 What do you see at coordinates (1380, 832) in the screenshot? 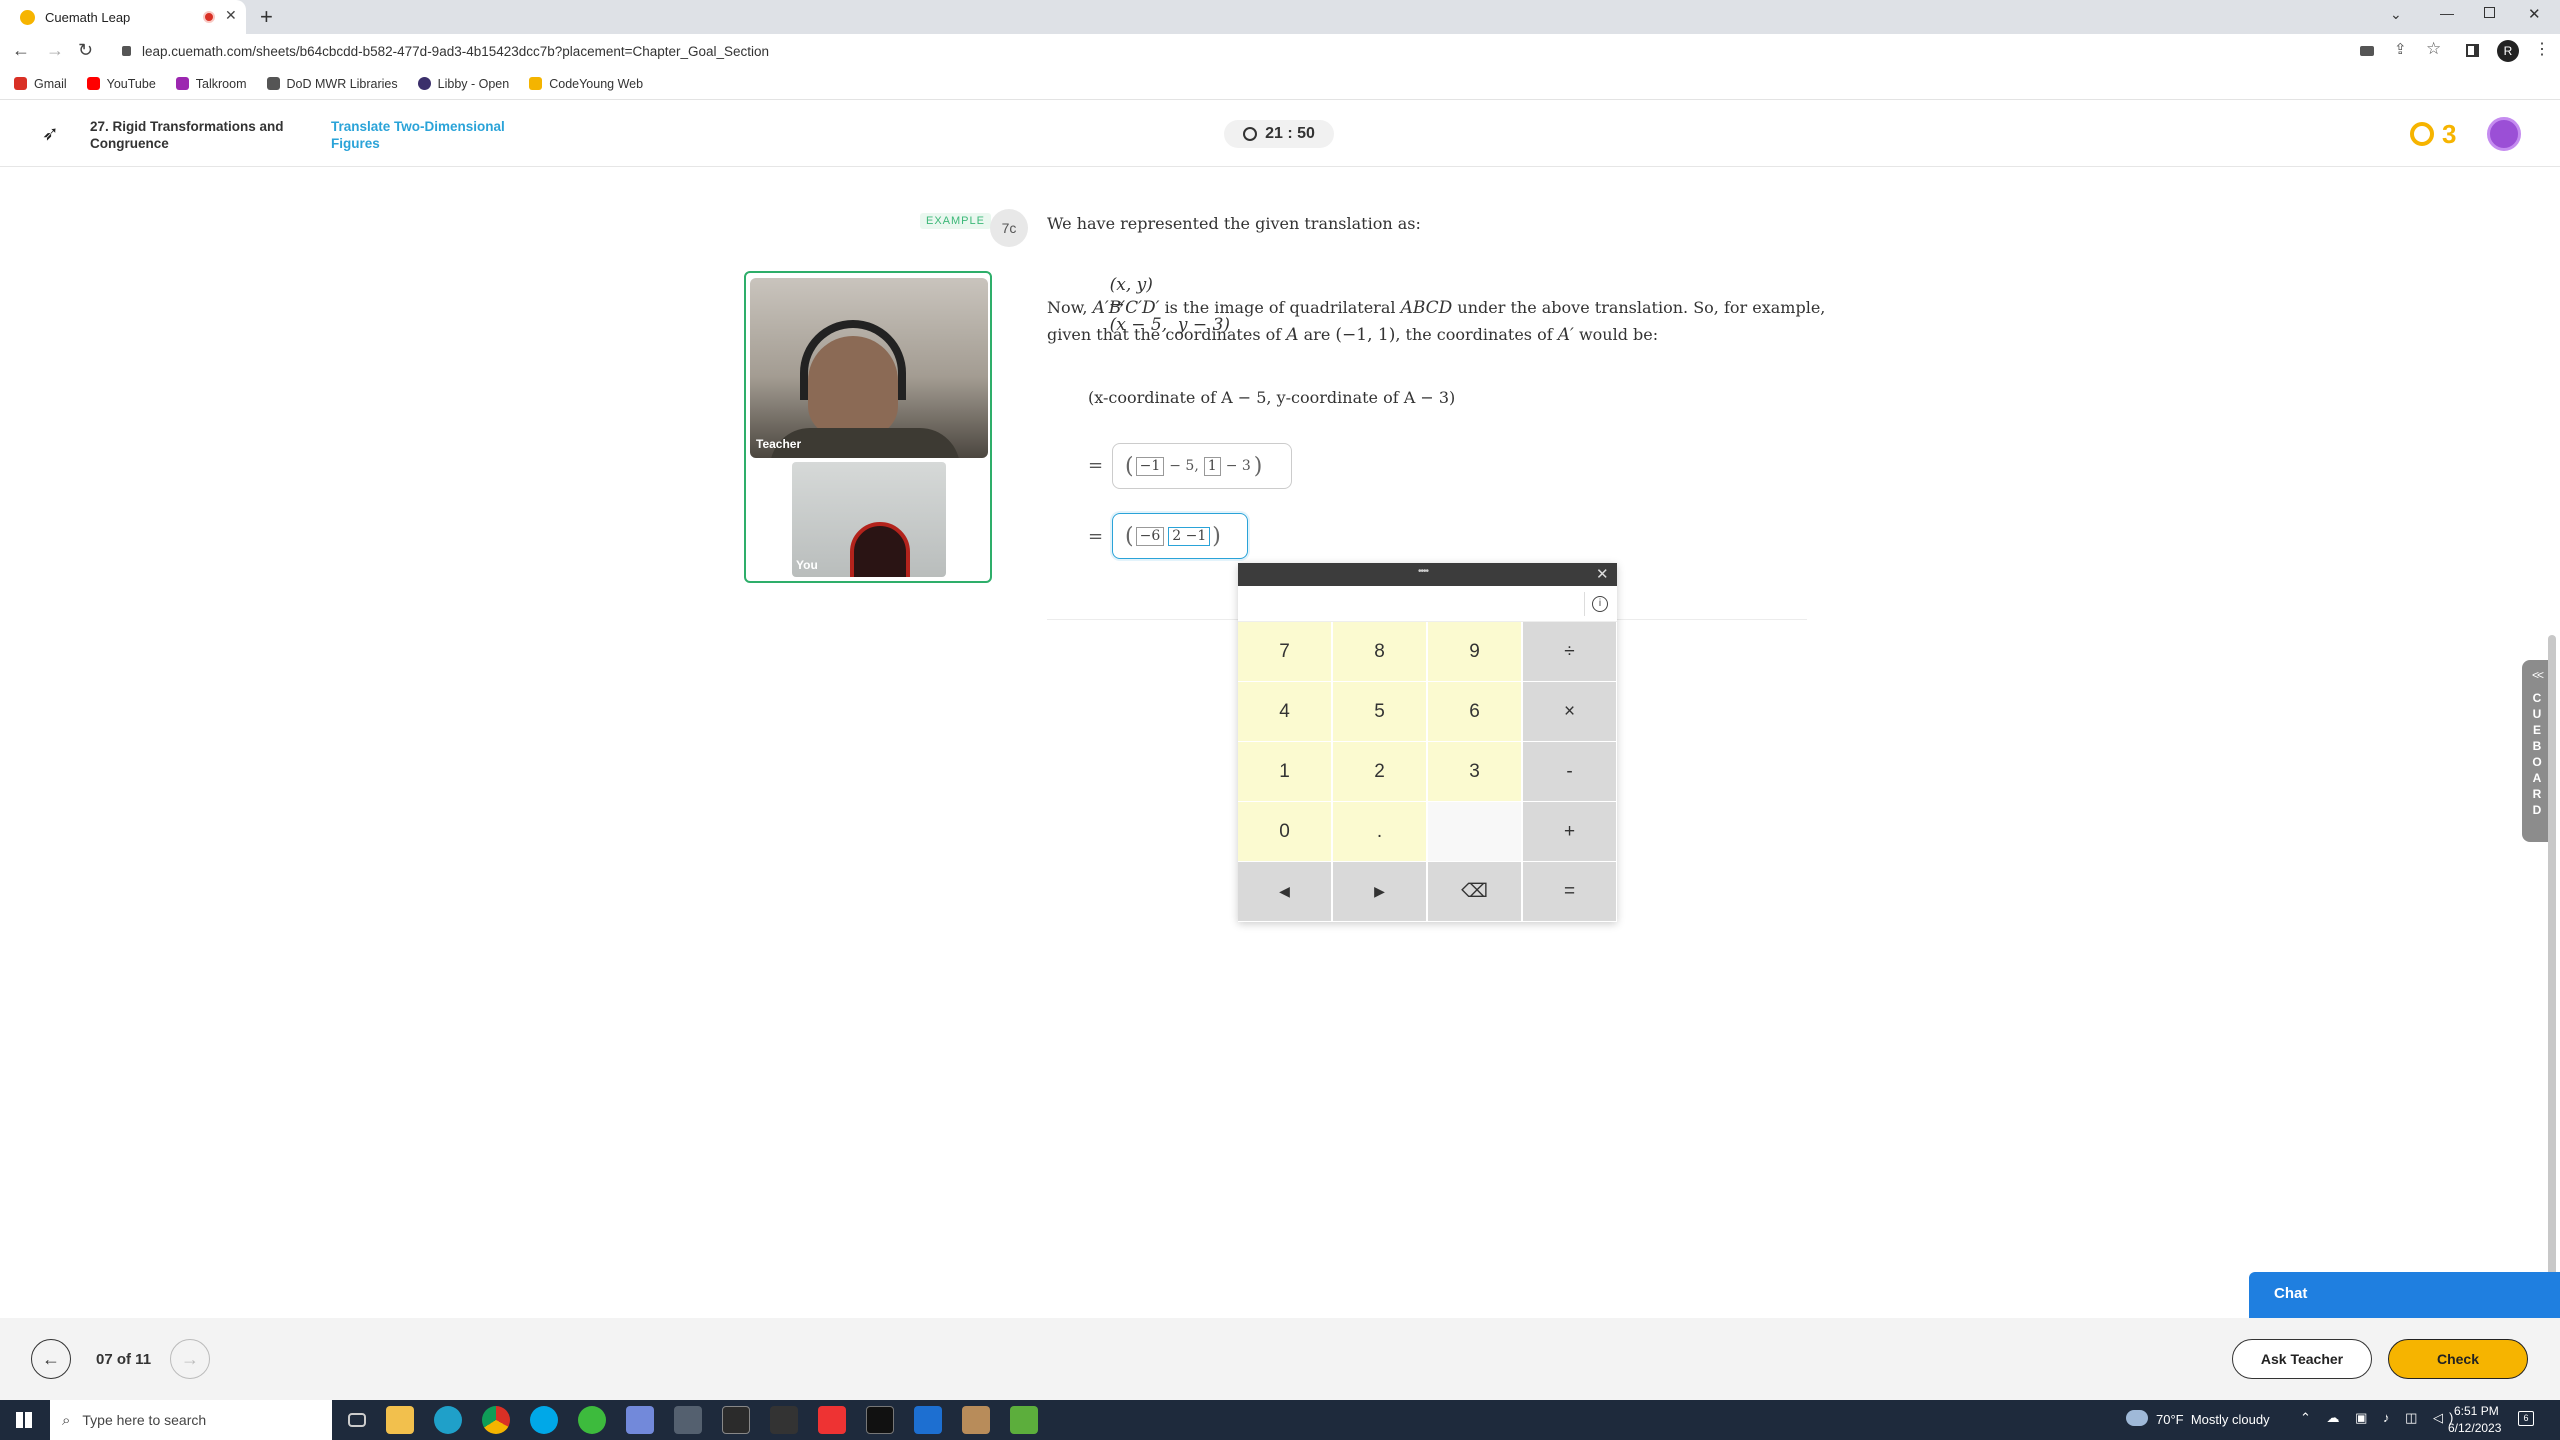
I see `key-decimal: .` at bounding box center [1380, 832].